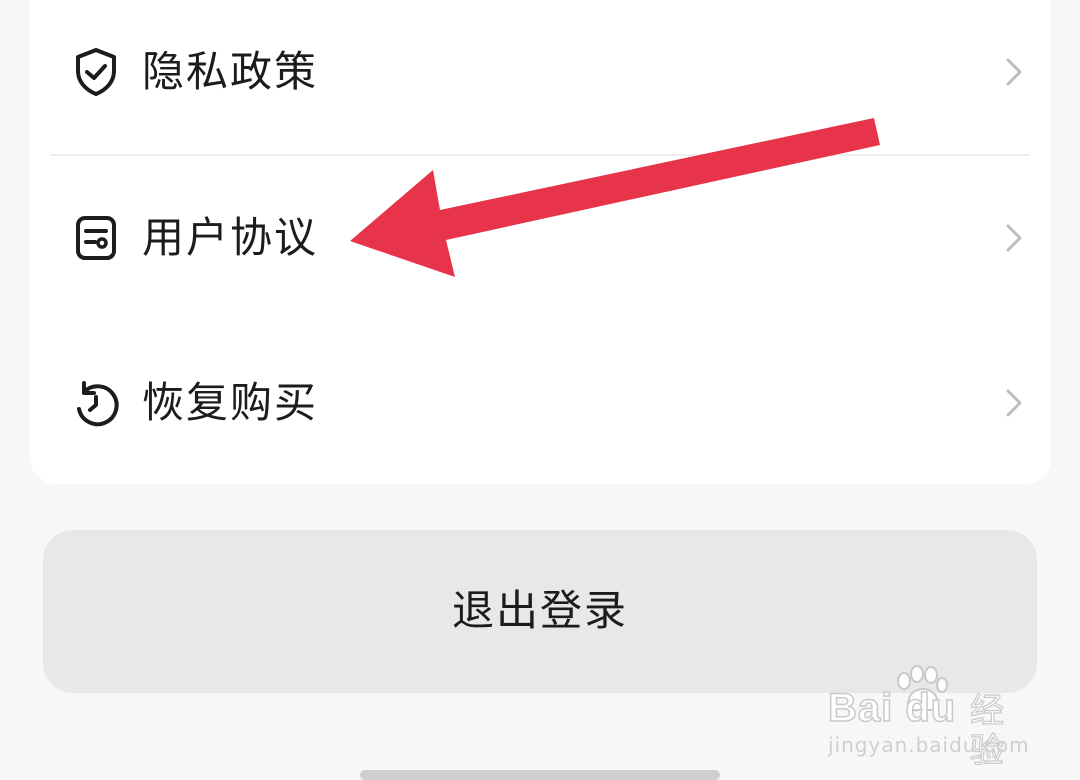 This screenshot has height=780, width=1080. What do you see at coordinates (929, 745) in the screenshot?
I see `watermark-url: jingyan.baidu.com` at bounding box center [929, 745].